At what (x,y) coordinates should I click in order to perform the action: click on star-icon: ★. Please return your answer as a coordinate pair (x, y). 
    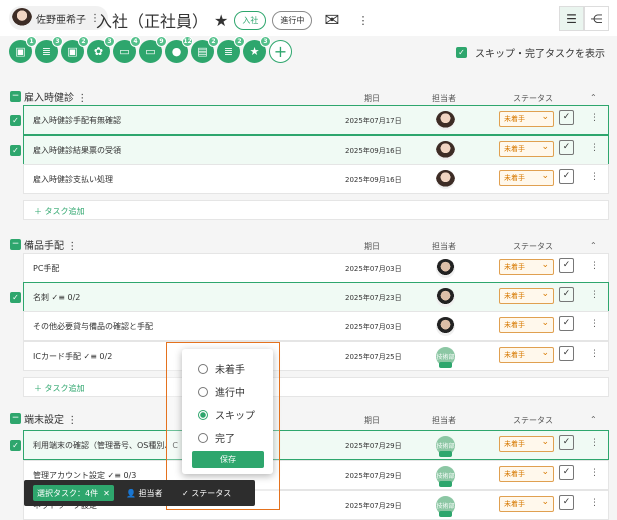
    Looking at the image, I should click on (221, 20).